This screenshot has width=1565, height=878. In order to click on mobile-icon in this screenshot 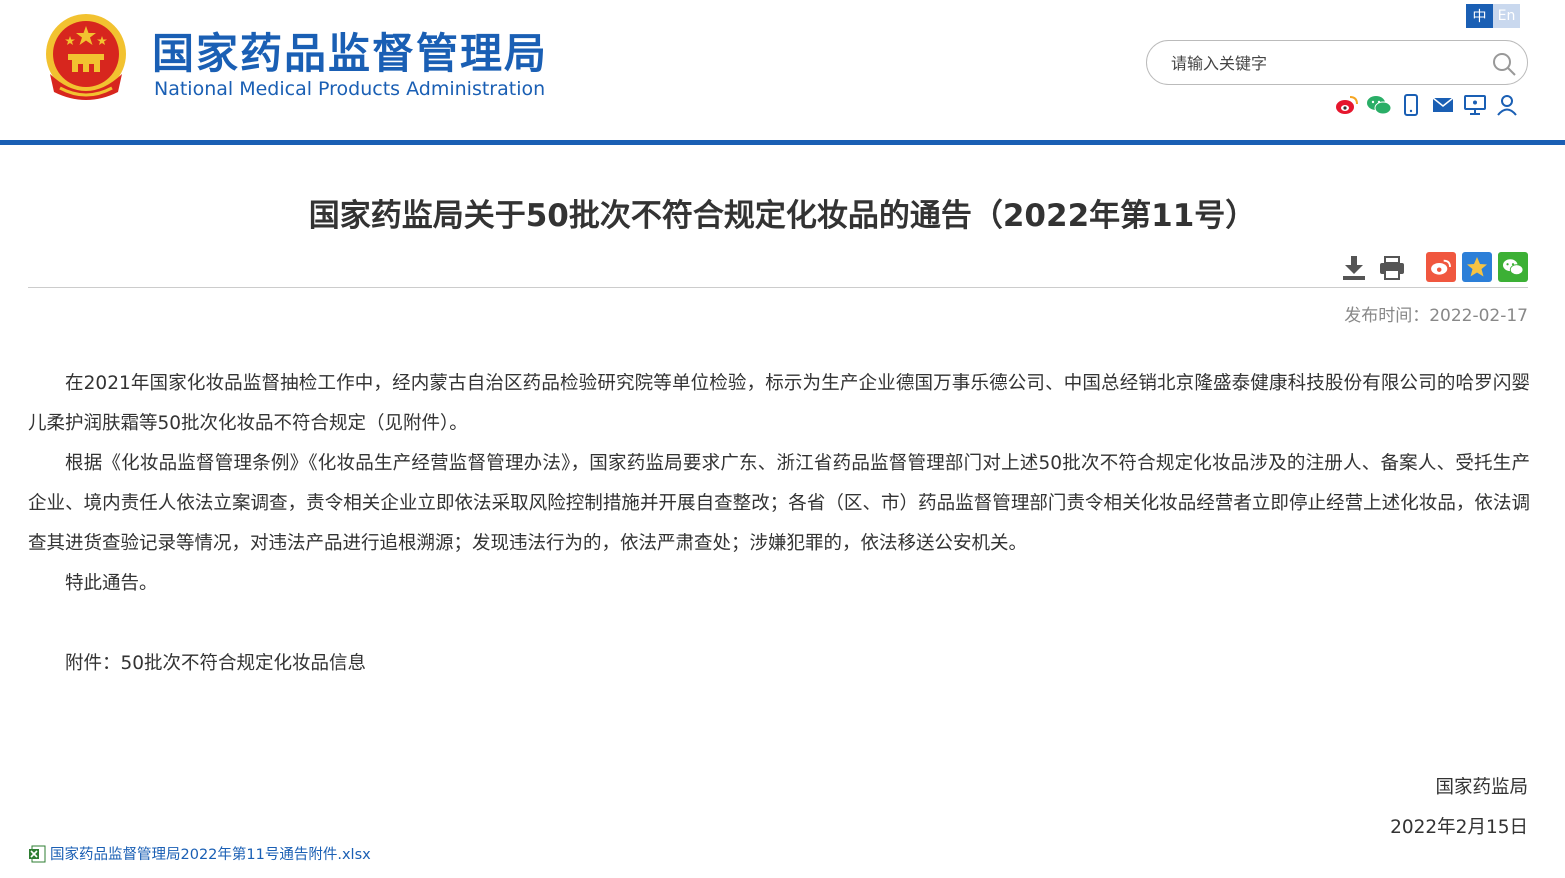, I will do `click(1411, 105)`.